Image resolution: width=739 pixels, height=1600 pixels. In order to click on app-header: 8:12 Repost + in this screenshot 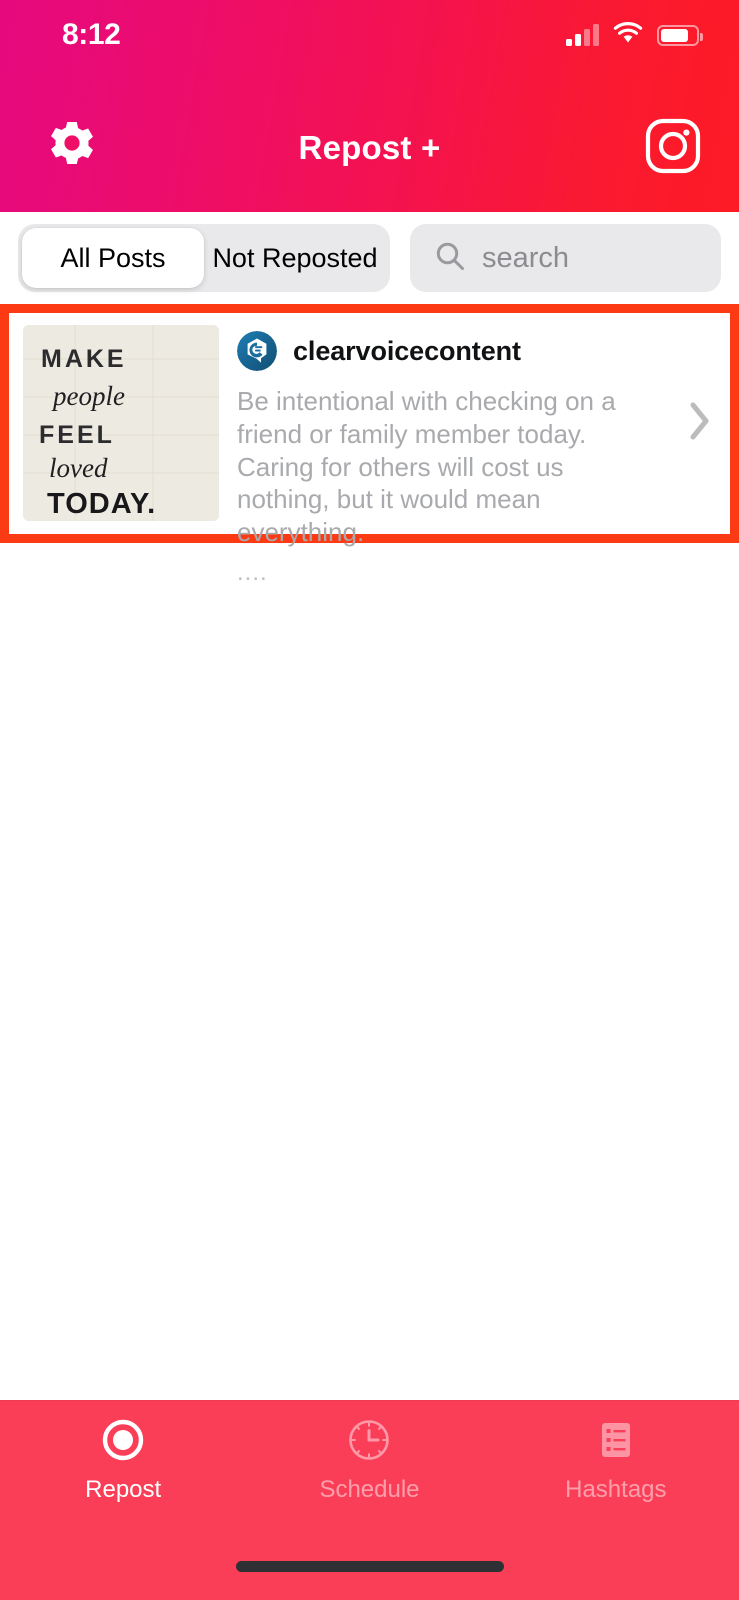, I will do `click(369, 106)`.